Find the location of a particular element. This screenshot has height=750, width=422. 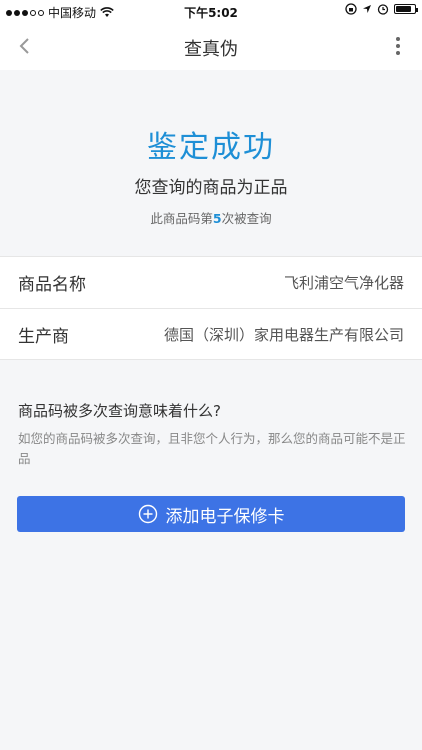

info-row-manufacturer: 生产商 德国（深圳）家用电器生产有限公司 is located at coordinates (211, 334).